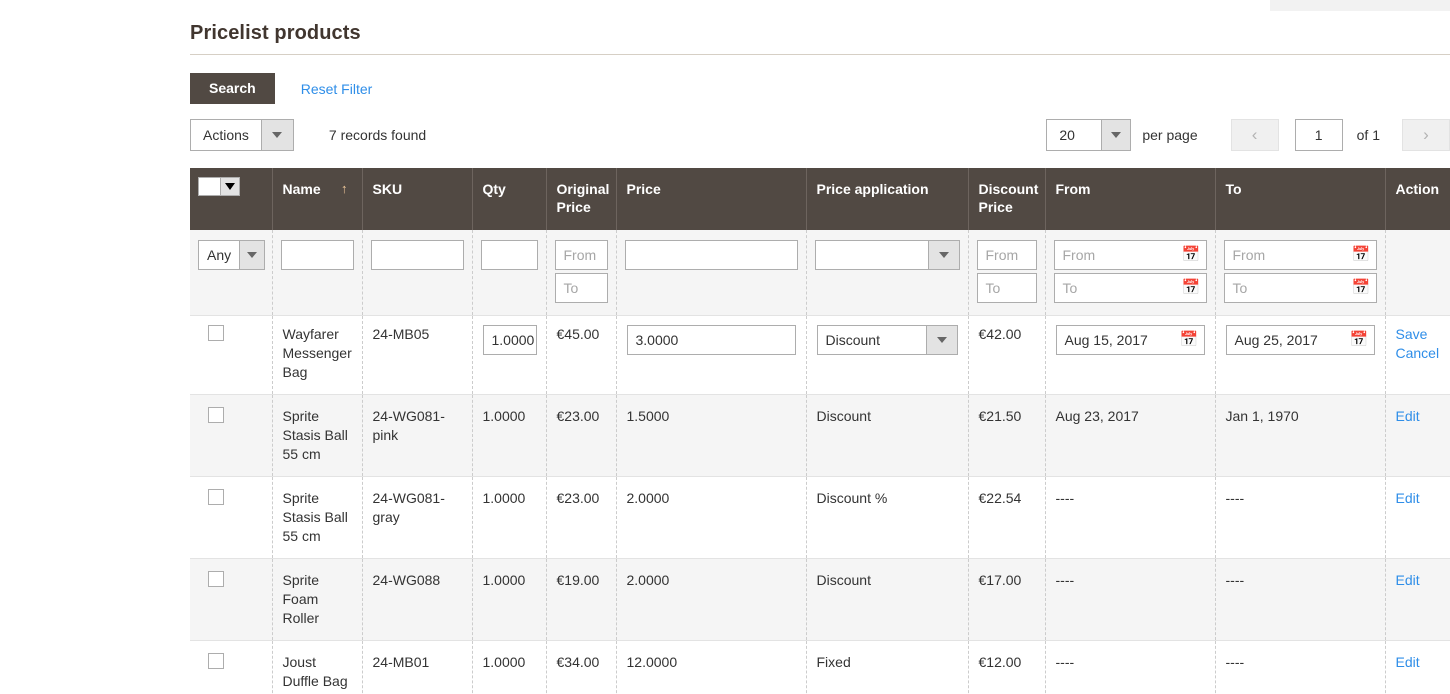  Describe the element at coordinates (1318, 135) in the screenshot. I see `page-number-input: 1` at that location.